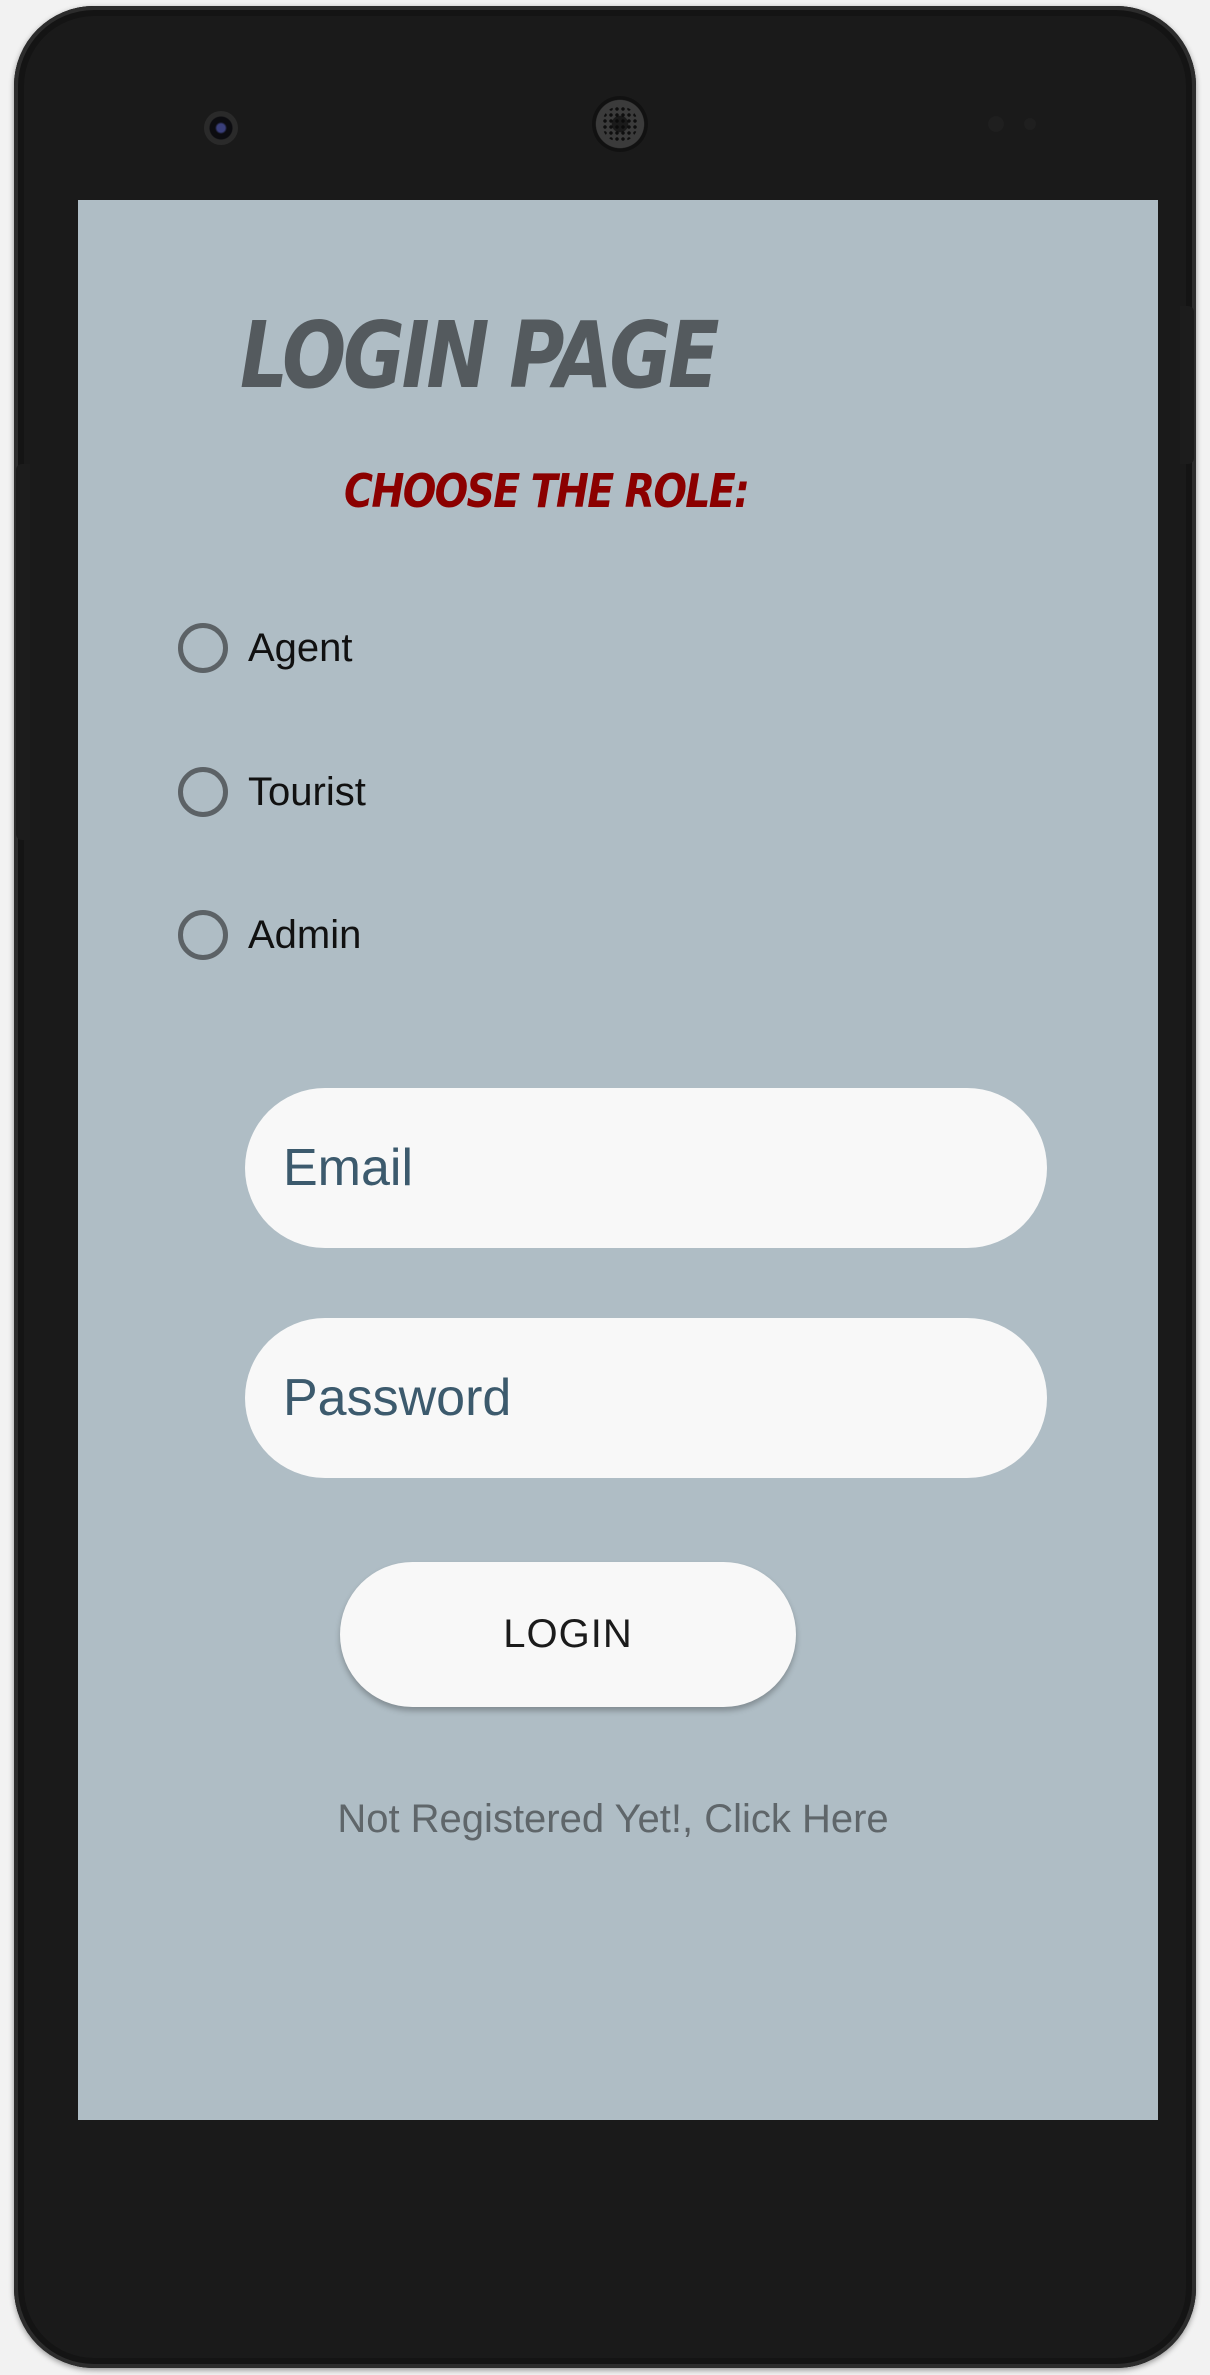 This screenshot has width=1210, height=2375. What do you see at coordinates (23, 652) in the screenshot?
I see `volume-button` at bounding box center [23, 652].